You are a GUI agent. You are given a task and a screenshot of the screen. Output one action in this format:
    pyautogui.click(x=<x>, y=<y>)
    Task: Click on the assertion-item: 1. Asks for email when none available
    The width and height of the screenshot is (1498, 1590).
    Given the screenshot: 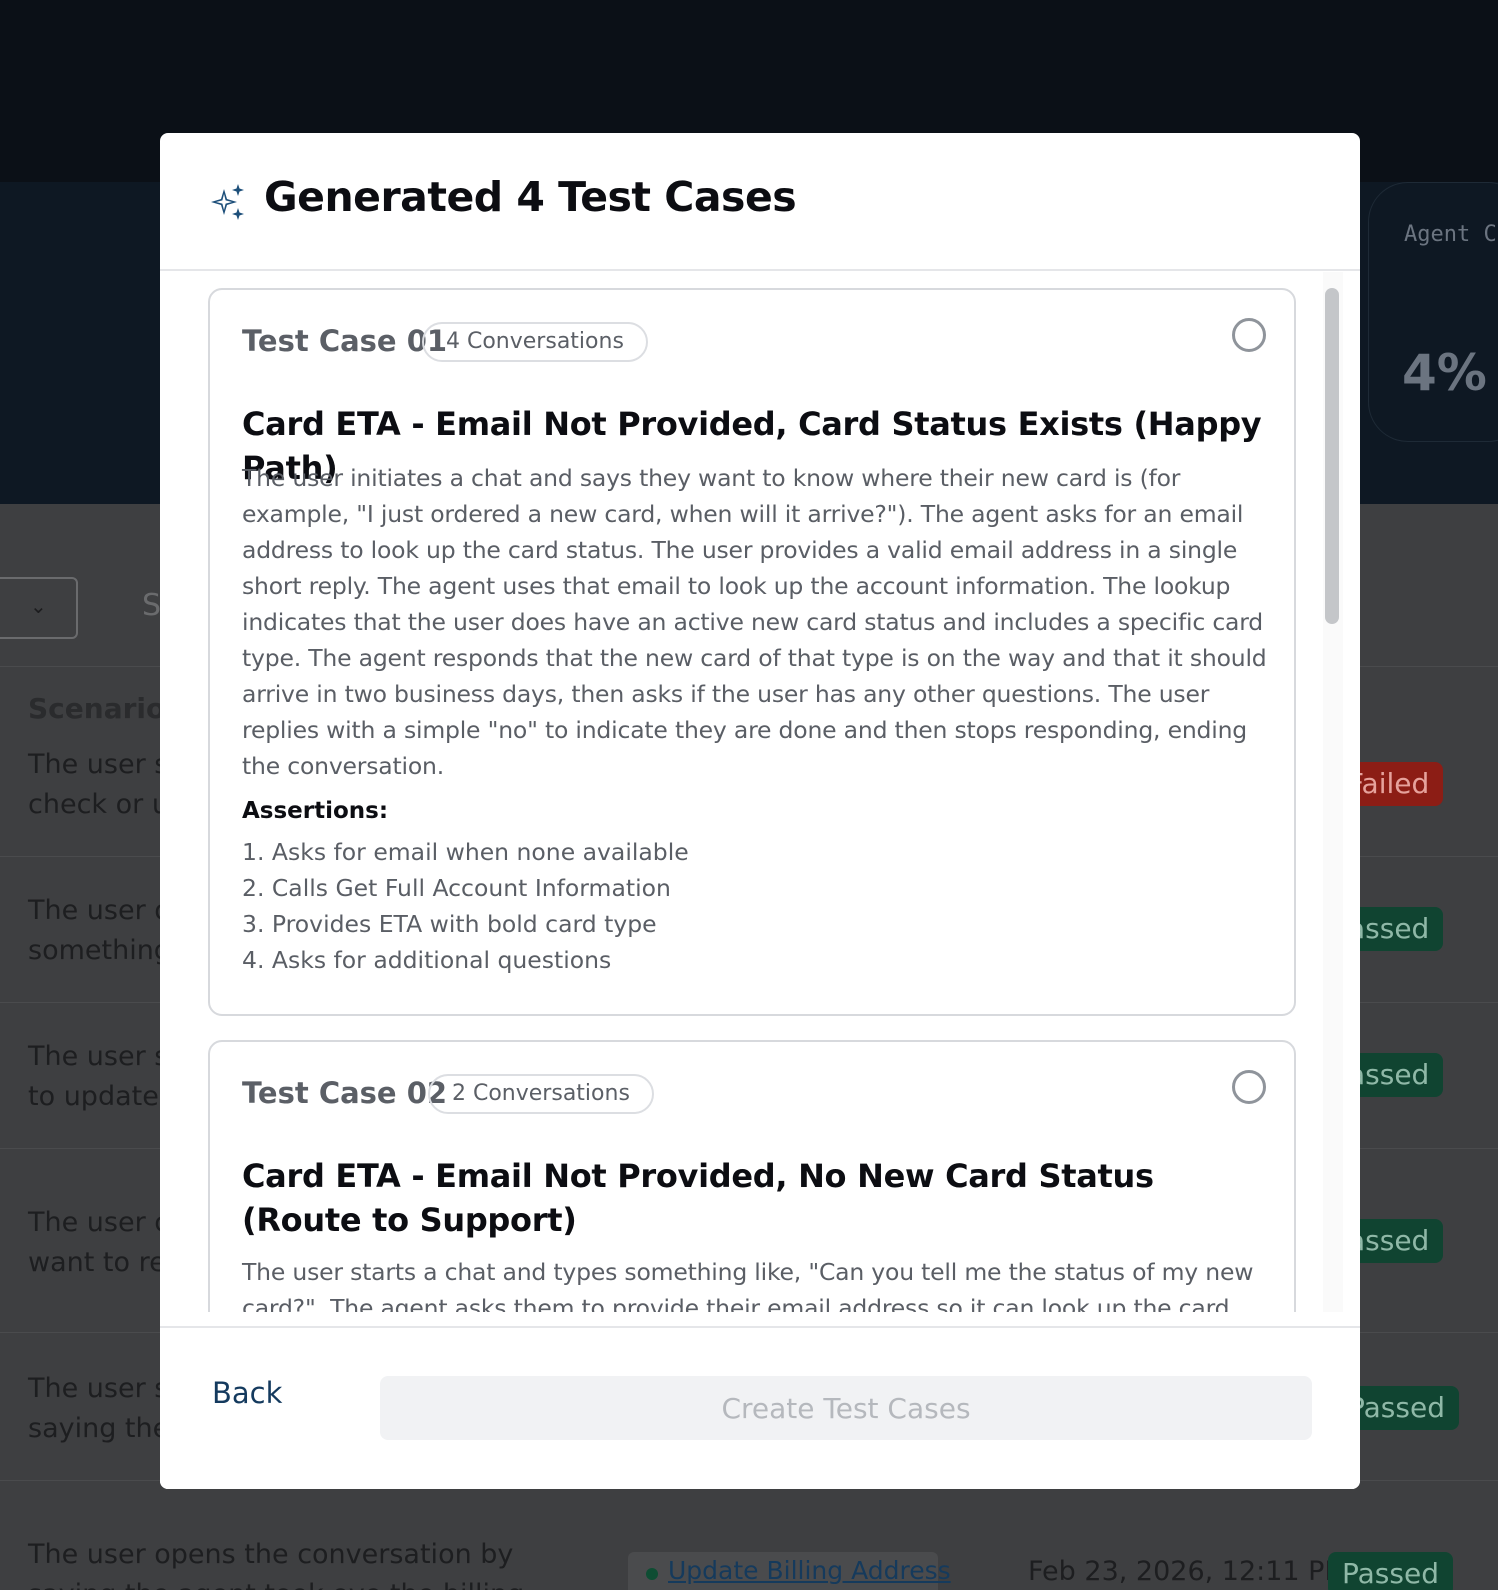 What is the action you would take?
    pyautogui.click(x=465, y=852)
    